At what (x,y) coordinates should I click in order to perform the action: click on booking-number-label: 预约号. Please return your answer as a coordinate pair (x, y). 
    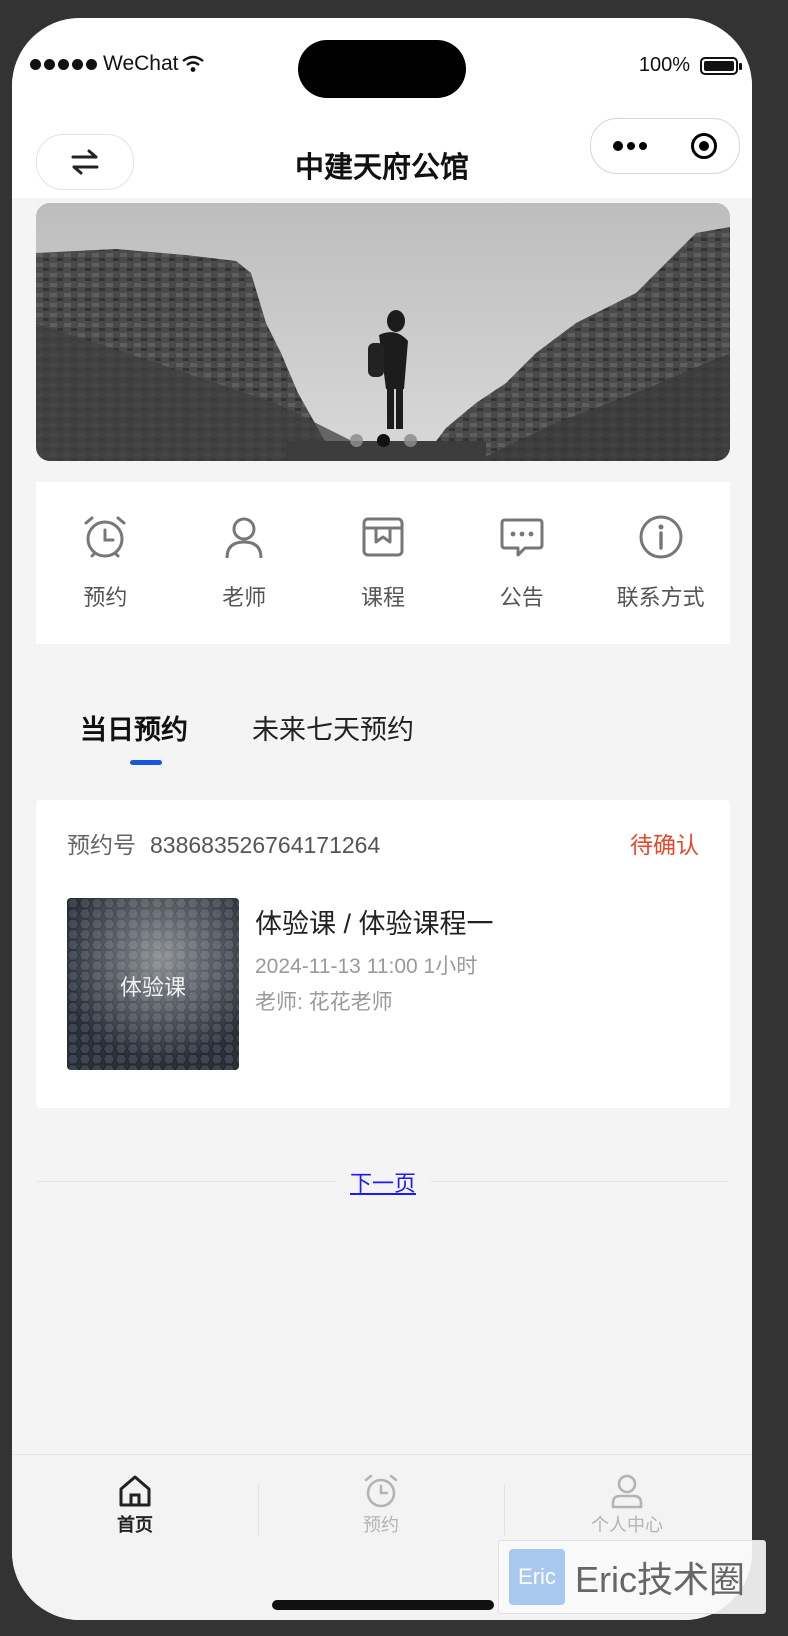
    Looking at the image, I should click on (101, 845).